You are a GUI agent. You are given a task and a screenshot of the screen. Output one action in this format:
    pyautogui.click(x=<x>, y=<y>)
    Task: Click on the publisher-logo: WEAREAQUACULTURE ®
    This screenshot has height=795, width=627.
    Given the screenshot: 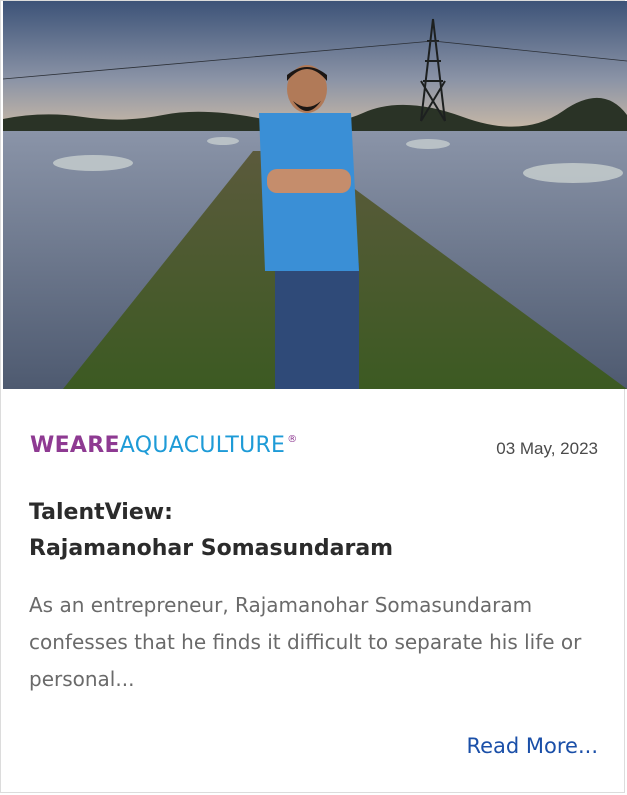 What is the action you would take?
    pyautogui.click(x=164, y=447)
    